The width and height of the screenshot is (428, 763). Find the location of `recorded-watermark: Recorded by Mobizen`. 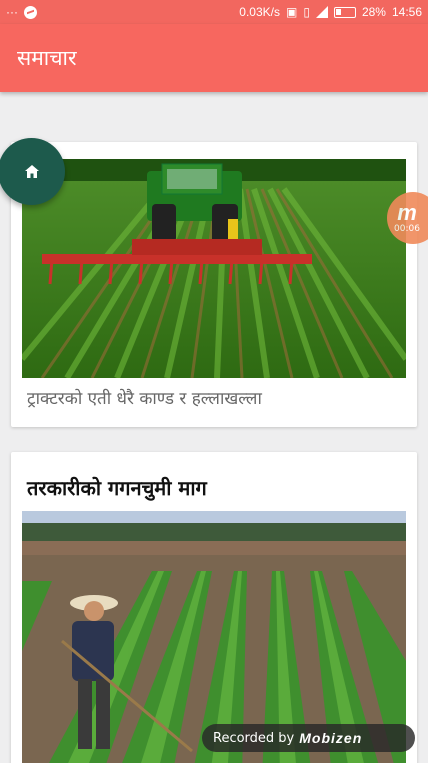

recorded-watermark: Recorded by Mobizen is located at coordinates (308, 738).